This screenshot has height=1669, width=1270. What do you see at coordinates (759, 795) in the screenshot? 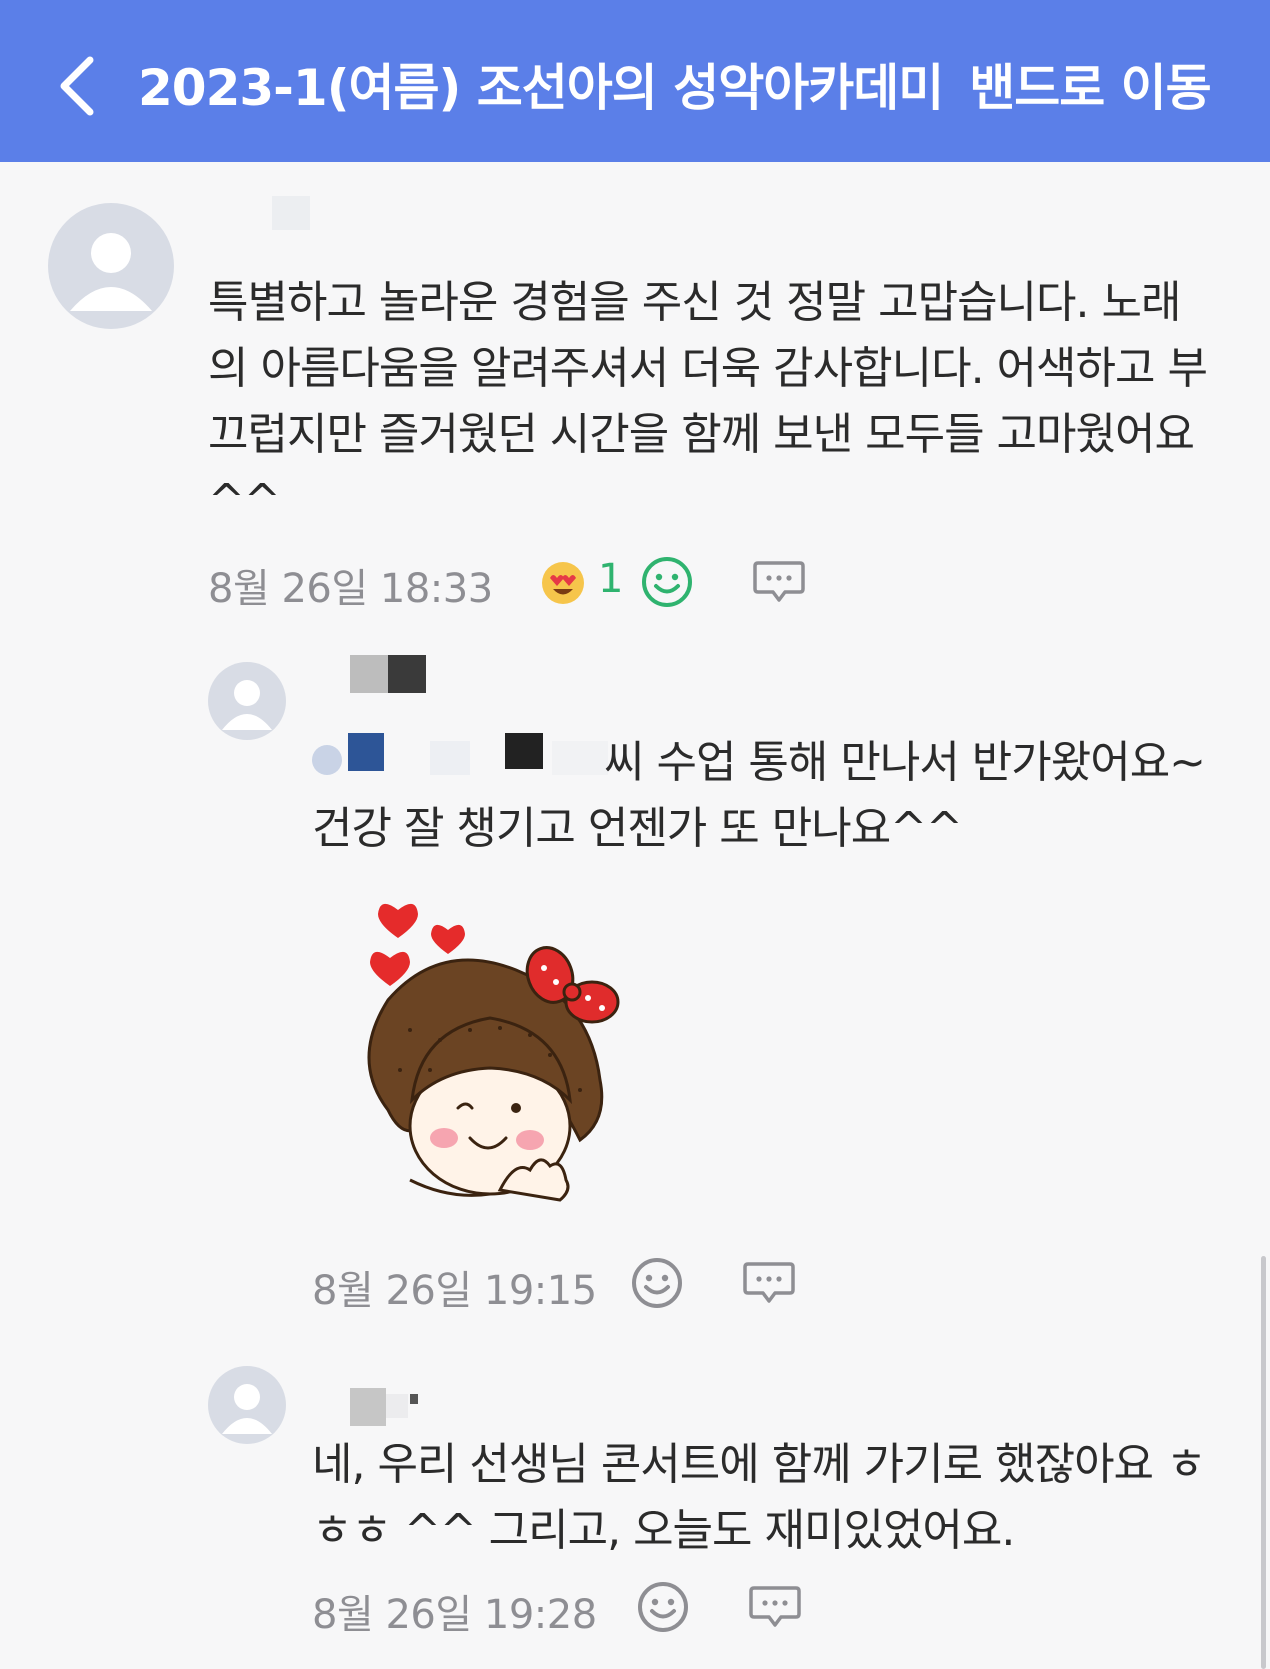
I see `comment-text-body: 씨 수업 통해 만나서 반가왔어요~건강 잘 챙기고 언젠가 또 만나요^^` at bounding box center [759, 795].